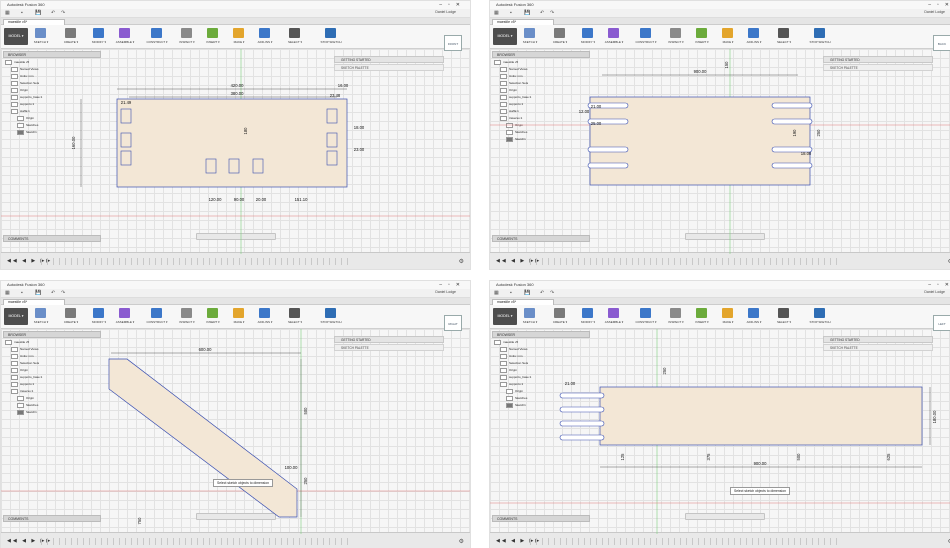 This screenshot has height=548, width=950. What do you see at coordinates (934, 416) in the screenshot?
I see `dimension-label: 180.00` at bounding box center [934, 416].